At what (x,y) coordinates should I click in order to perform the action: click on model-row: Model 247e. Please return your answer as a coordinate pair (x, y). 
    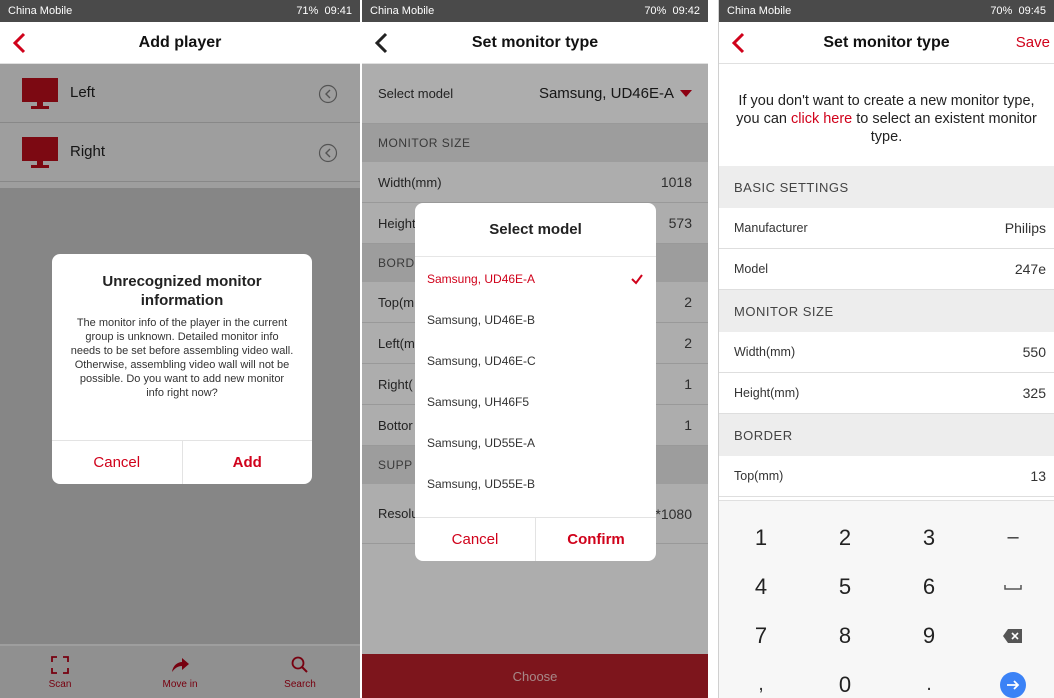
    Looking at the image, I should click on (886, 269).